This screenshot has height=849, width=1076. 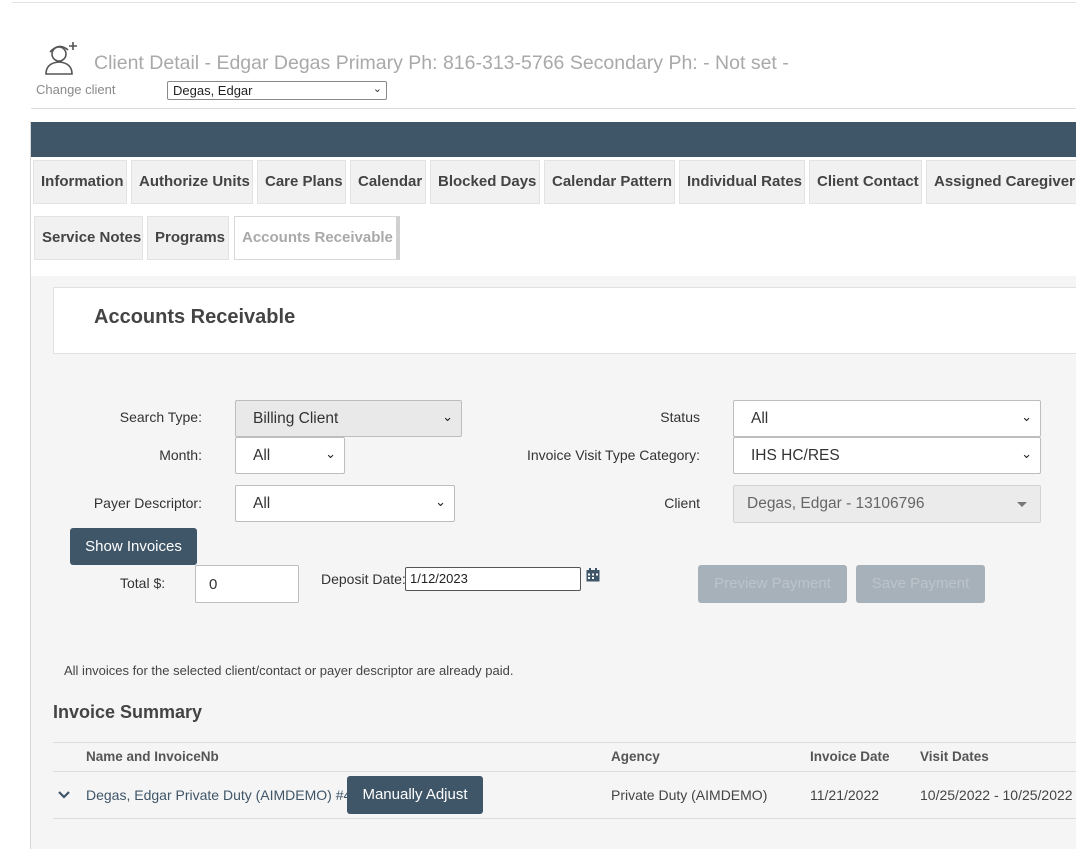 I want to click on invoice-summary-title: Invoice Summary, so click(x=128, y=712).